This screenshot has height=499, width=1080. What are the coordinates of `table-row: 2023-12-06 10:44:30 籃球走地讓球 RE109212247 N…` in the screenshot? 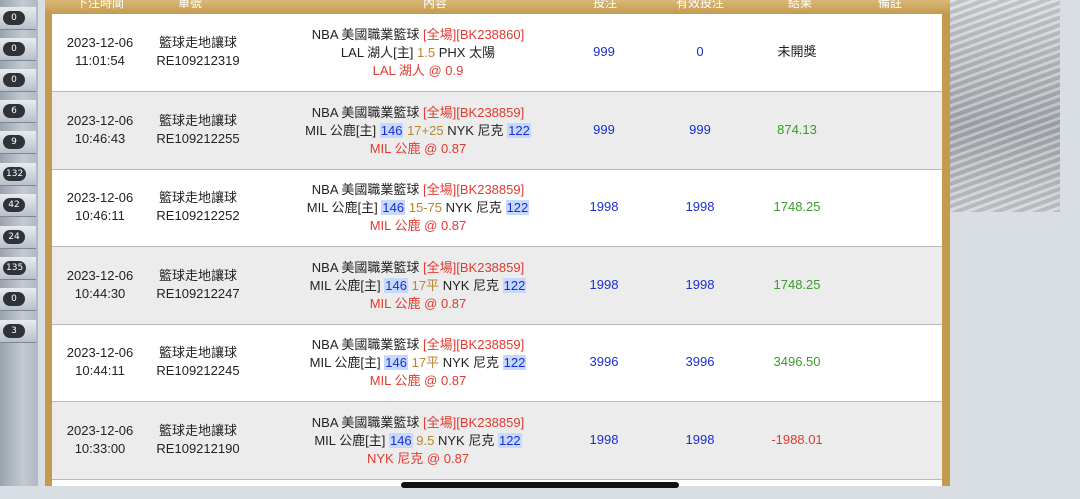 It's located at (497, 285).